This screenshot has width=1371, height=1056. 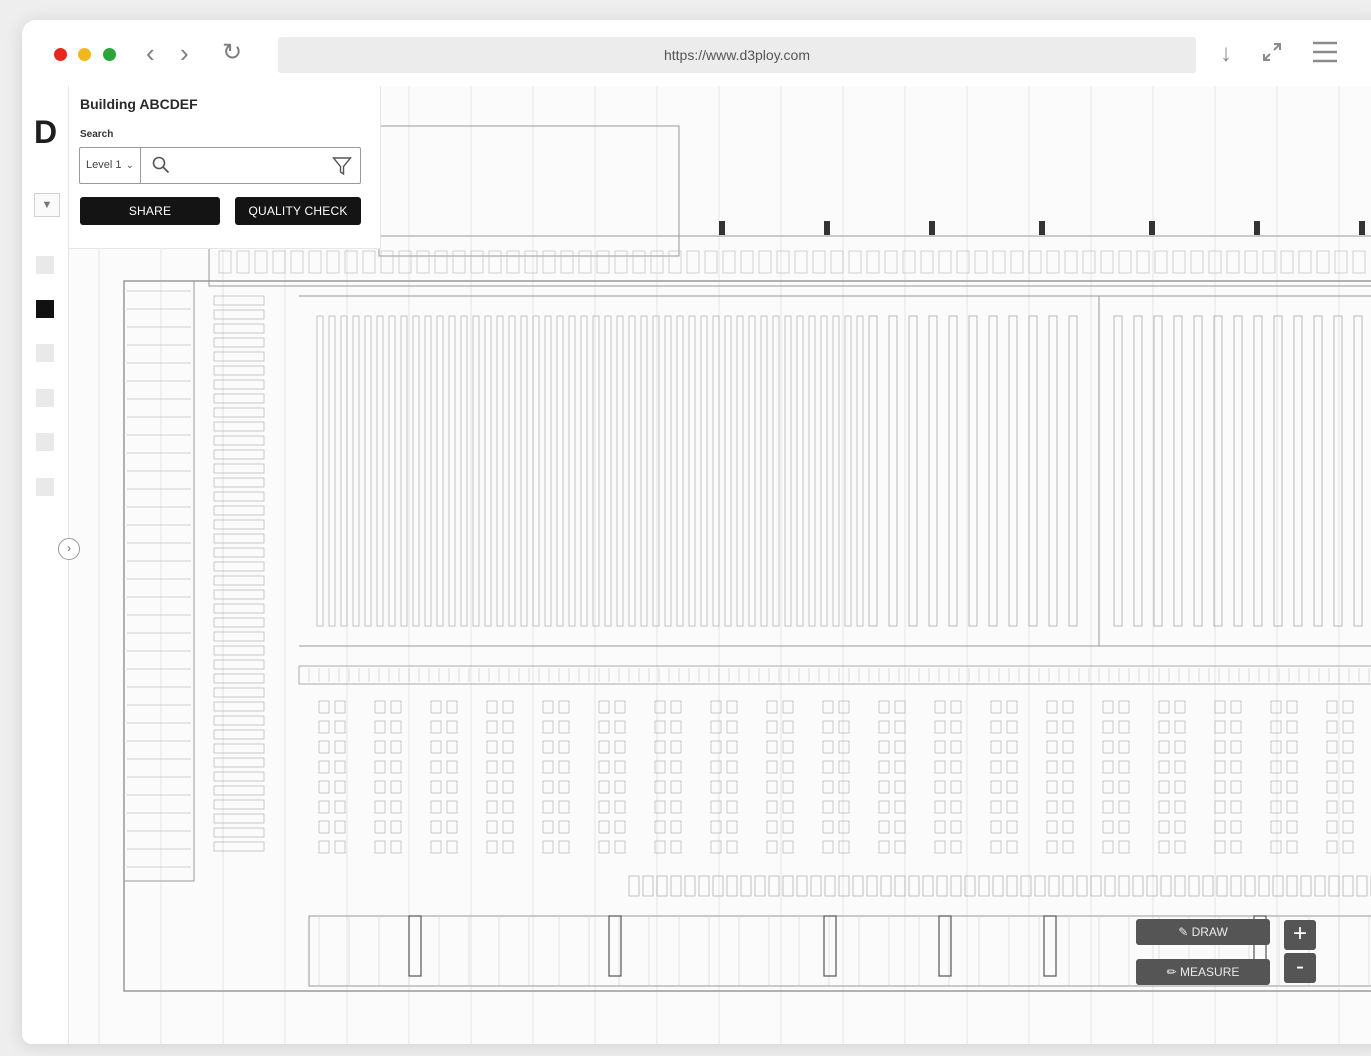 I want to click on hamburger-menu-icon, so click(x=1325, y=55).